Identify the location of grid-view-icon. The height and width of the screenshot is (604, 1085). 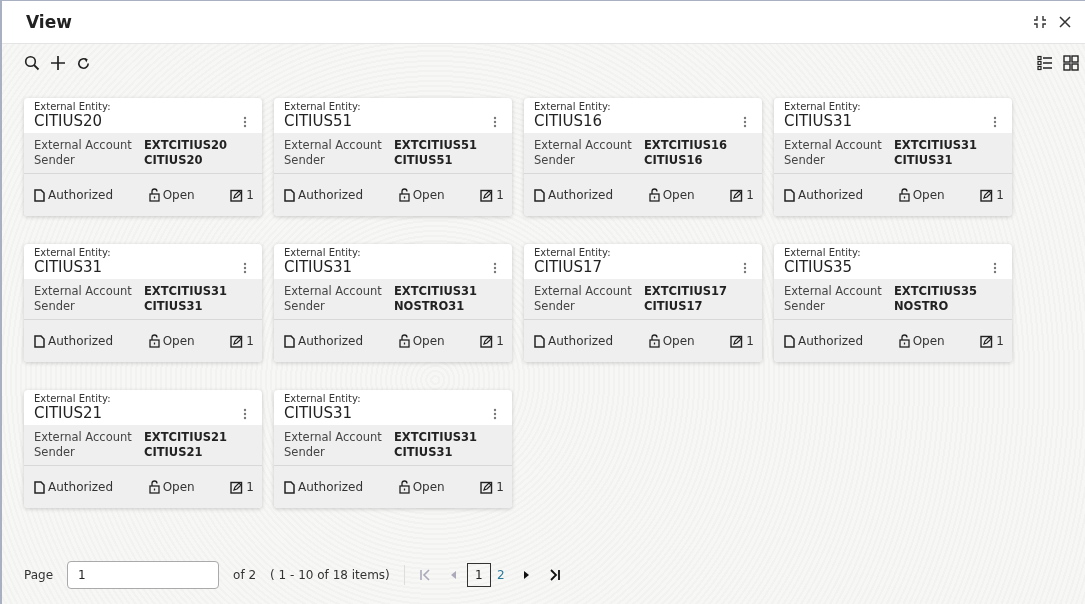
(1071, 63).